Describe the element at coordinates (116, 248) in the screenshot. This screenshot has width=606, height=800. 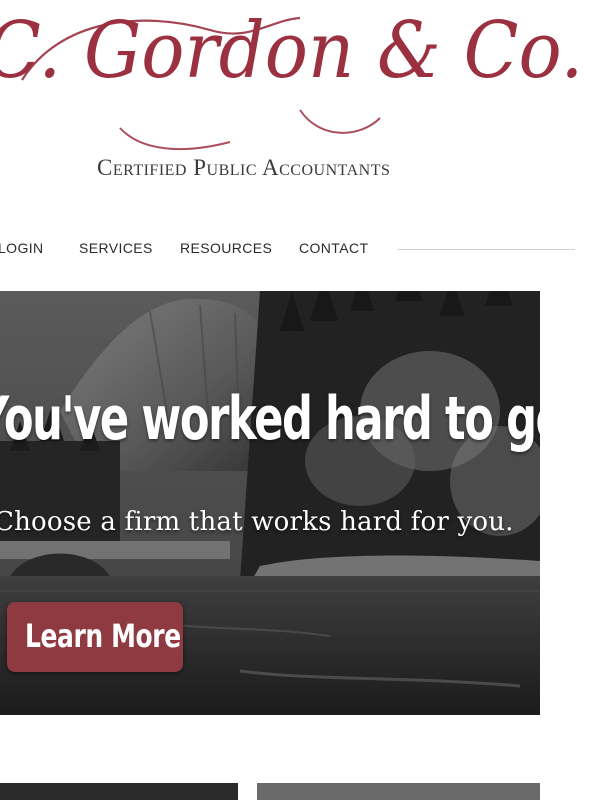
I see `nav-item-services: SERVICES` at that location.